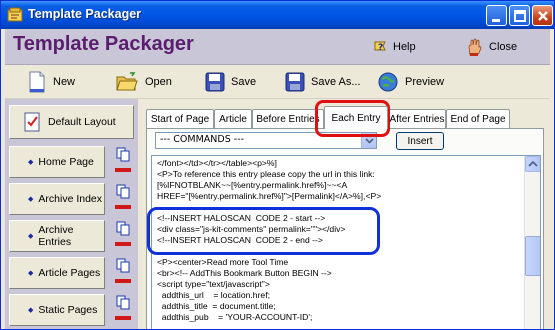 The height and width of the screenshot is (330, 555). Describe the element at coordinates (51, 82) in the screenshot. I see `new-button: New` at that location.